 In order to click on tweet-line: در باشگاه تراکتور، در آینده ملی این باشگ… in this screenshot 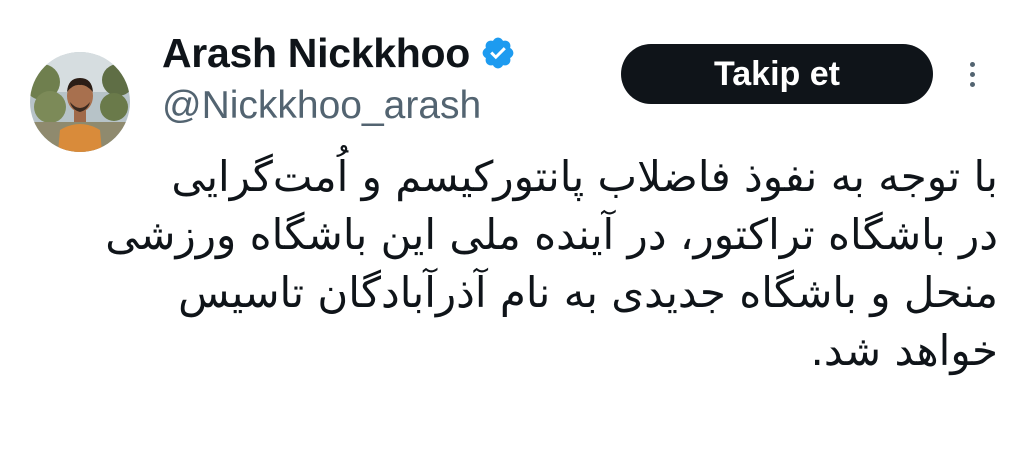, I will do `click(551, 234)`.